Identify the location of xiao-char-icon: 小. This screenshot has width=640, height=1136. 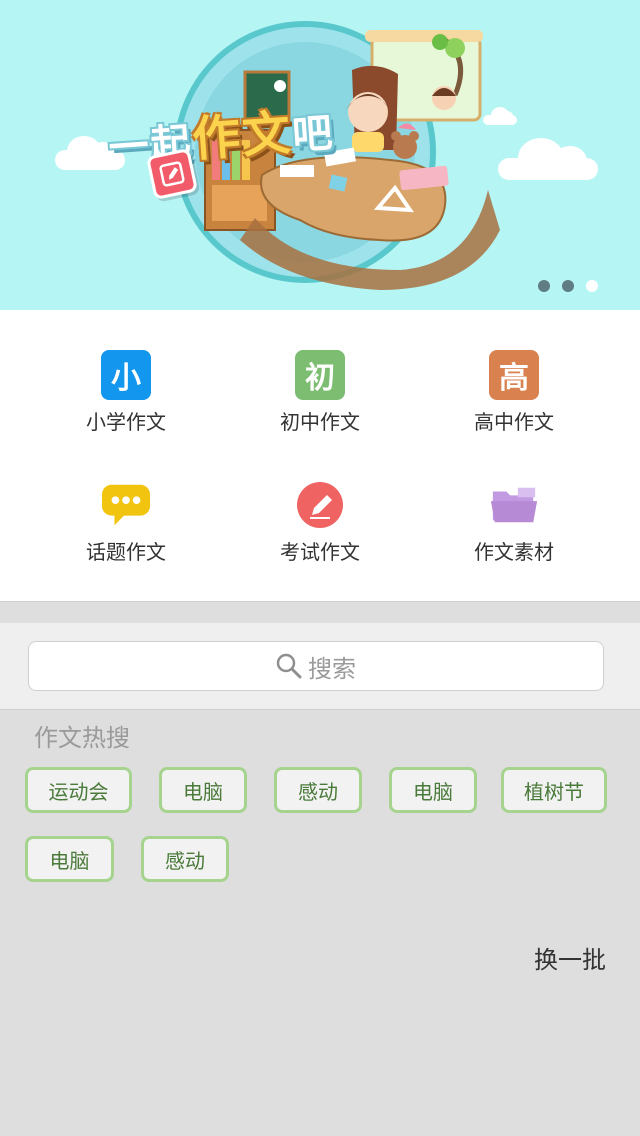
(126, 375).